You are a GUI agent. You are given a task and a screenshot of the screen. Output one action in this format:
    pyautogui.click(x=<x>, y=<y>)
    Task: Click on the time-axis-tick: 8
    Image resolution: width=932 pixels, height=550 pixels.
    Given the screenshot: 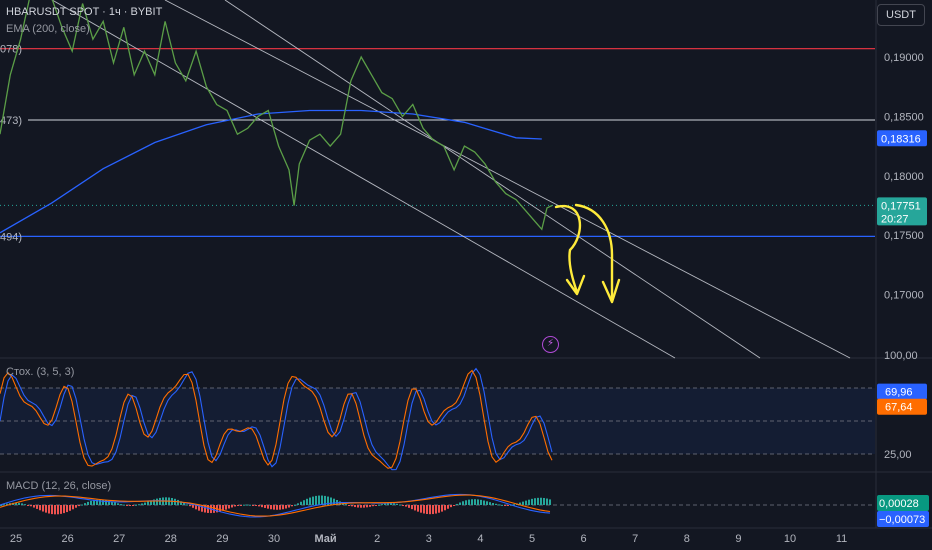 What is the action you would take?
    pyautogui.click(x=687, y=539)
    